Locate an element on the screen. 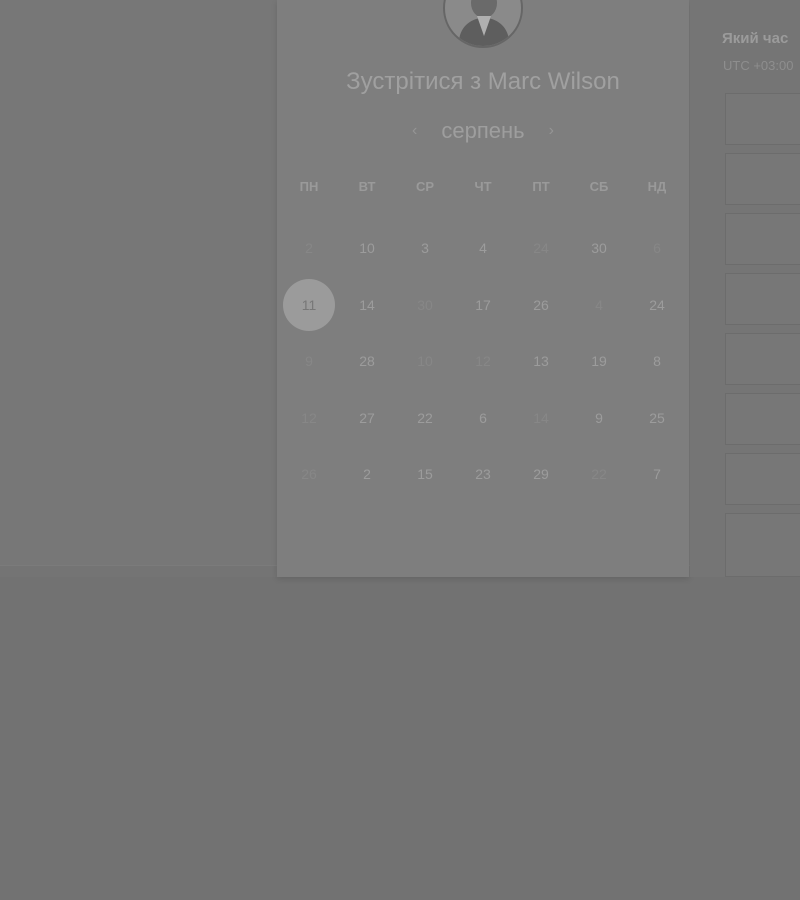 Image resolution: width=800 pixels, height=900 pixels. calendar-day: 13 is located at coordinates (541, 361).